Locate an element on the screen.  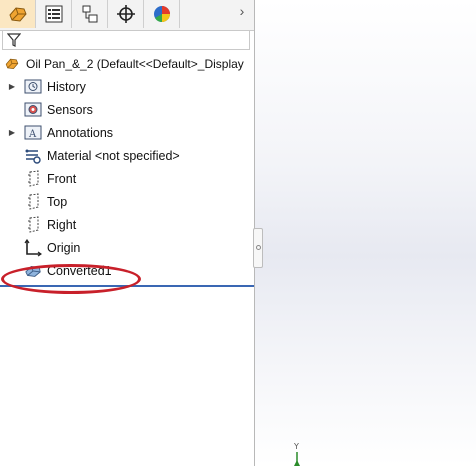
tree-item-label: Origin is located at coordinates (64, 247).